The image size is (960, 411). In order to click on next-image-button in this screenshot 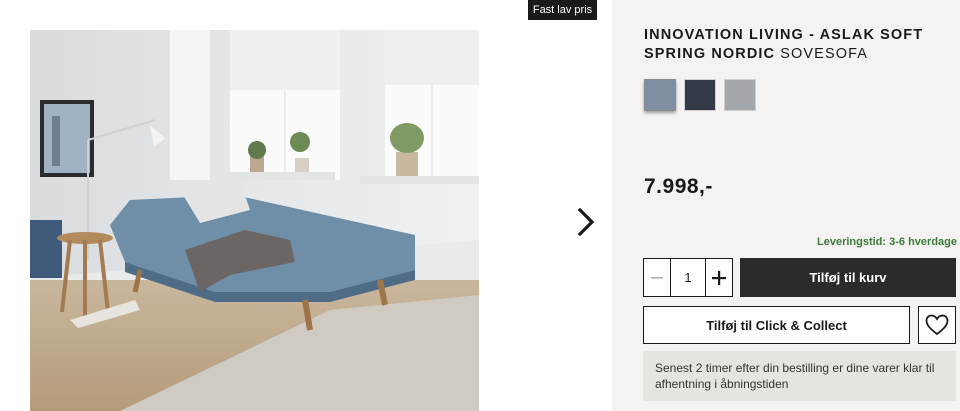, I will do `click(586, 222)`.